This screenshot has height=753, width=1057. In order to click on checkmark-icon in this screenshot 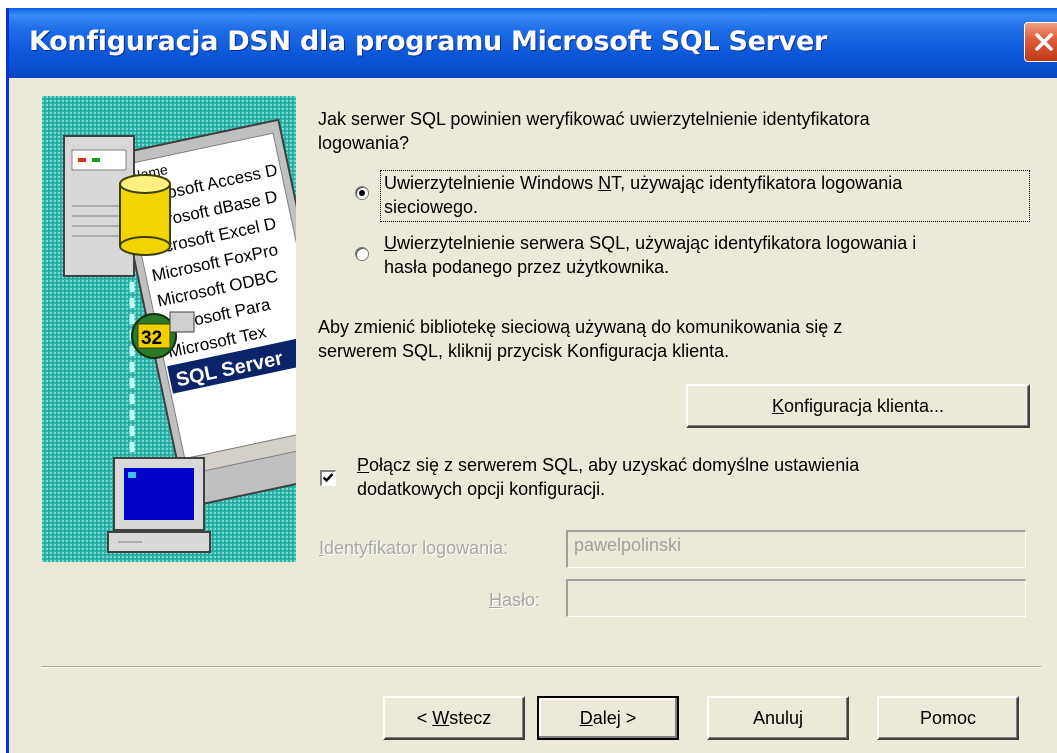, I will do `click(328, 478)`.